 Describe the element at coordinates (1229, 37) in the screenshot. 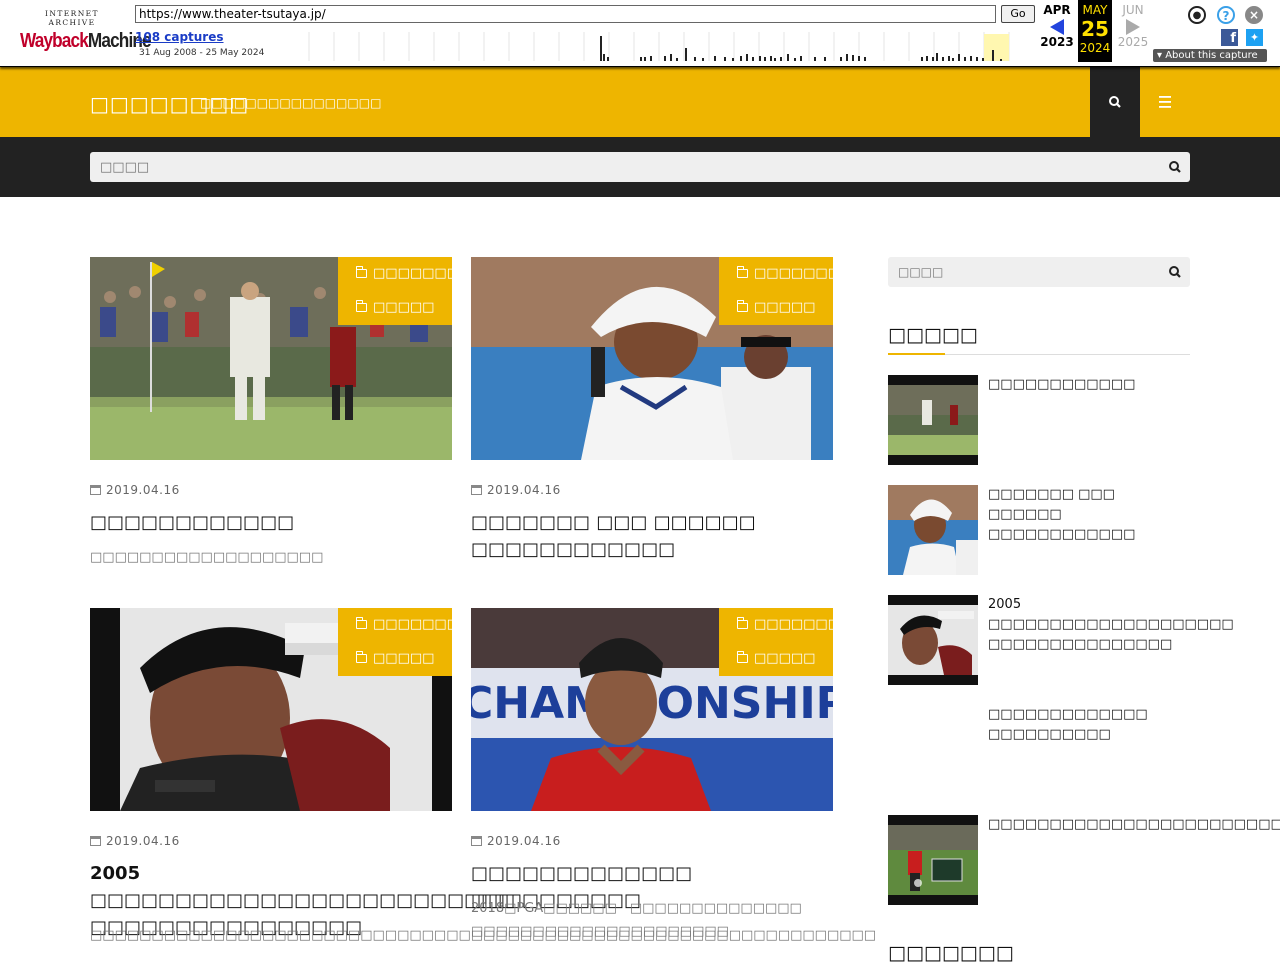

I see `facebook-icon: f` at that location.